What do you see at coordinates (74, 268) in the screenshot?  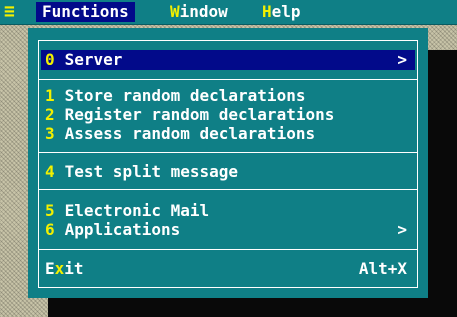 I see `exit-label-suffix: it` at bounding box center [74, 268].